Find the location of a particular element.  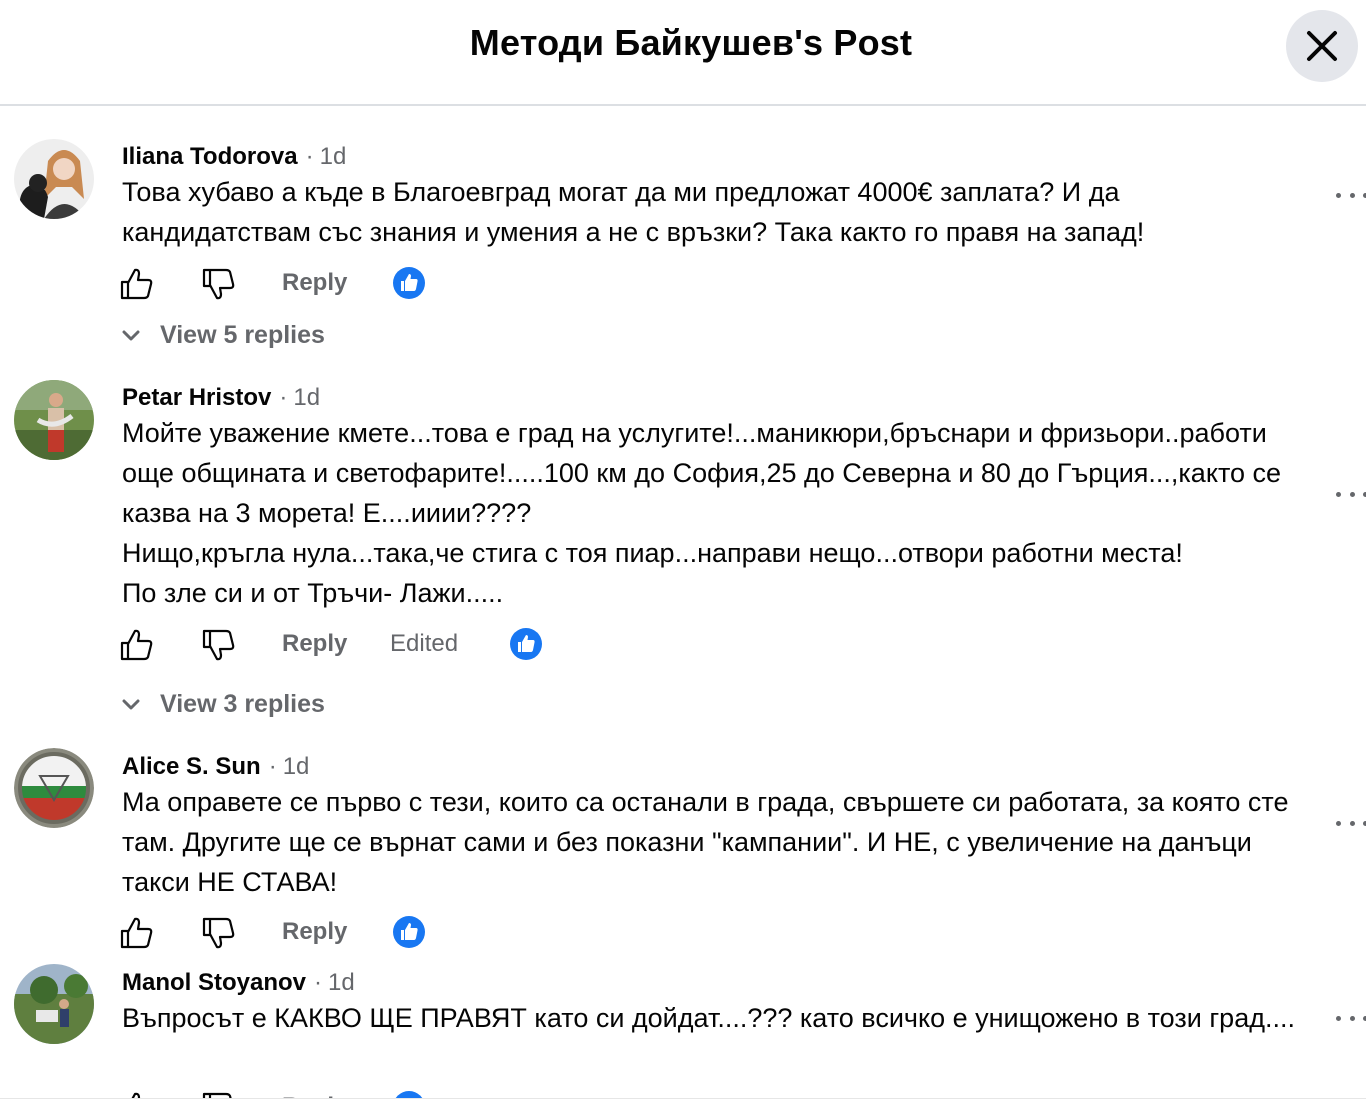

view-replies-button: View 3 replies is located at coordinates (223, 704).